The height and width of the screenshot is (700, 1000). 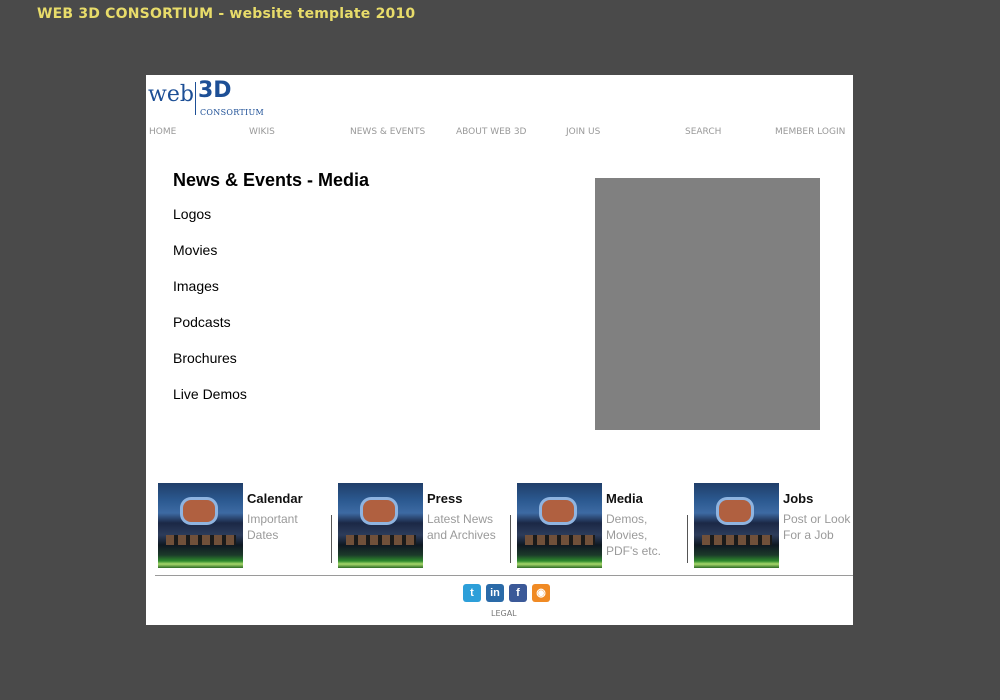 I want to click on nav-search: SEARCH, so click(x=703, y=132).